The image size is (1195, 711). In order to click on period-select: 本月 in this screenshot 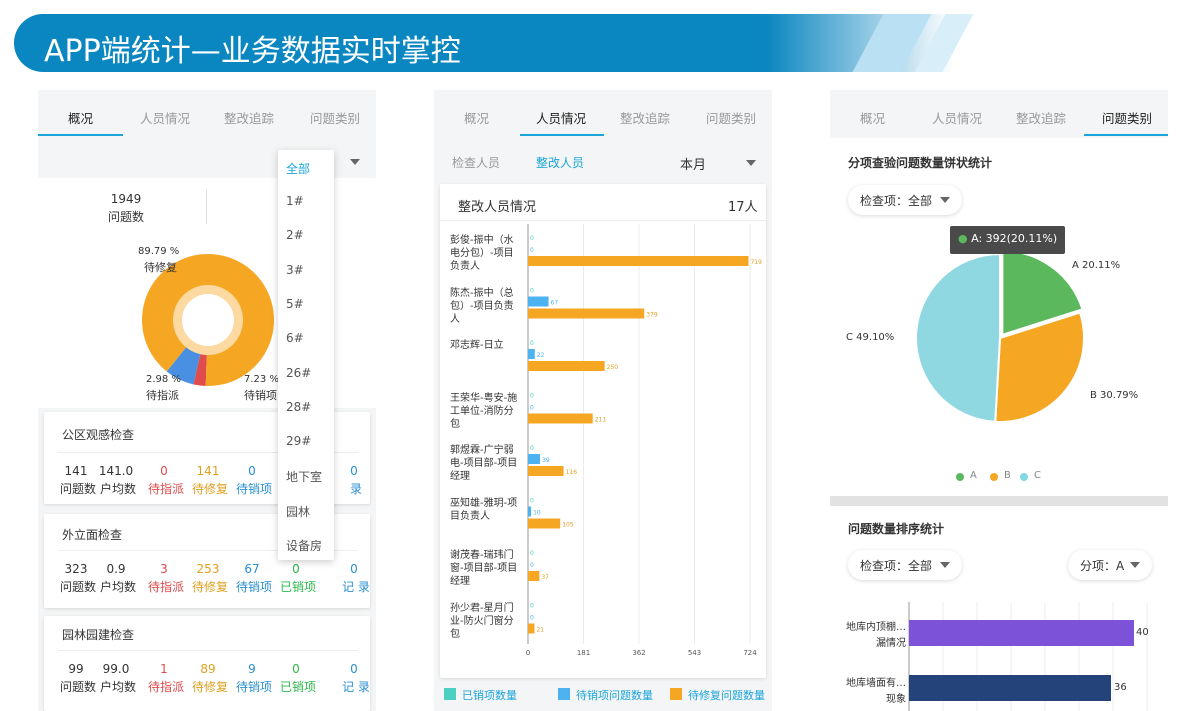, I will do `click(693, 163)`.